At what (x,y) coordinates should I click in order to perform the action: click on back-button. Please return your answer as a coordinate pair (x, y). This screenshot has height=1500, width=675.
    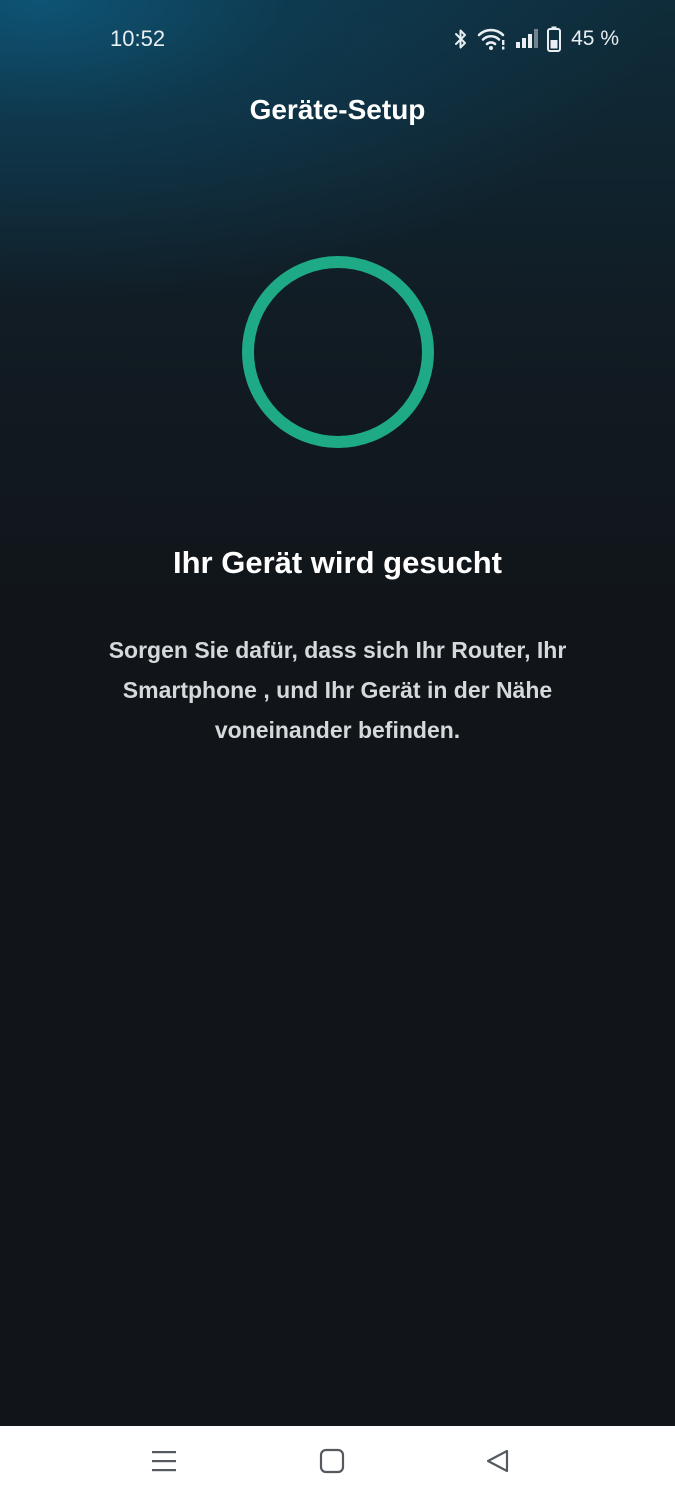
    Looking at the image, I should click on (498, 1463).